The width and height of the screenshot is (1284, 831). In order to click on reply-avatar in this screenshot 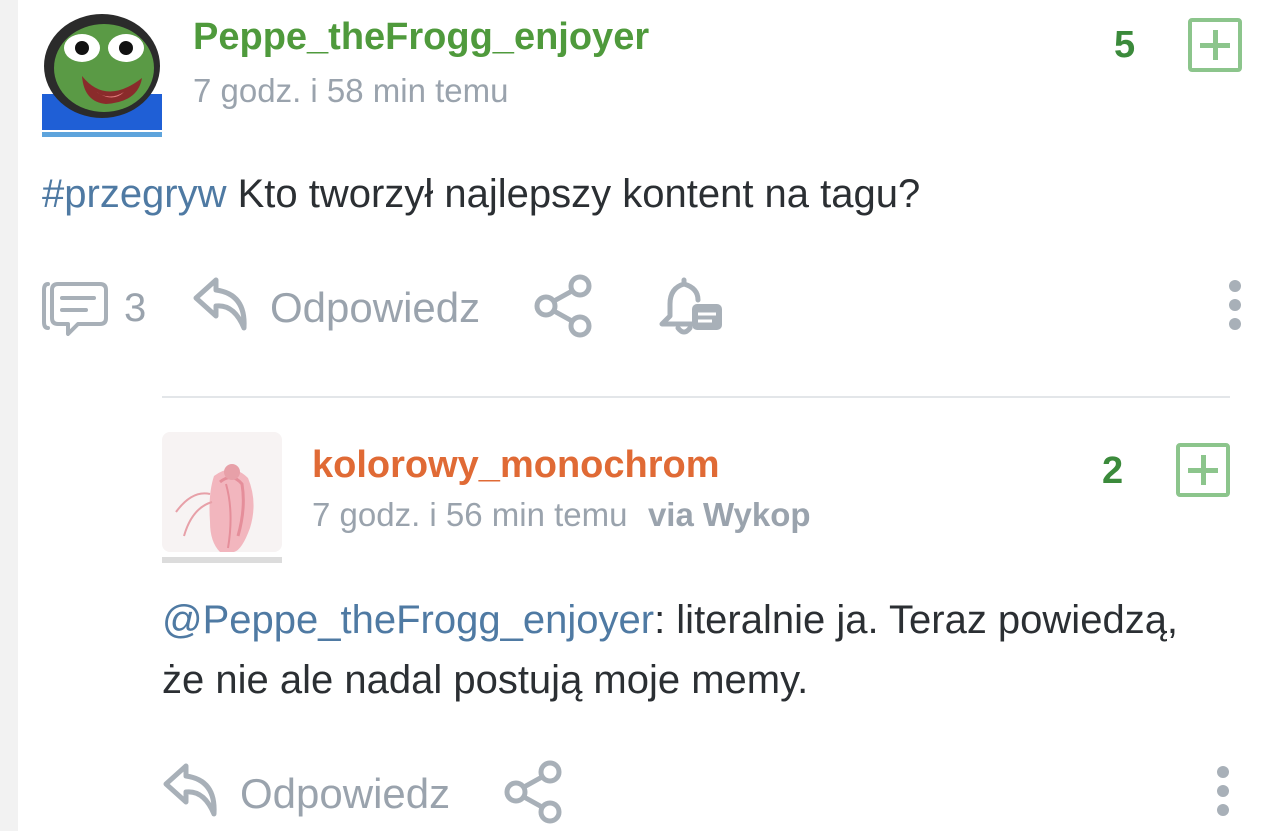, I will do `click(222, 498)`.